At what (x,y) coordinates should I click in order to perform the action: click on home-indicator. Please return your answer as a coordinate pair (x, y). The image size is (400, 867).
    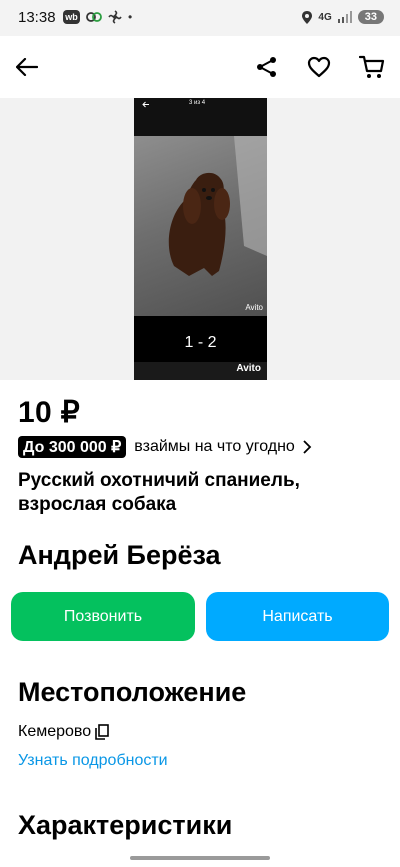
    Looking at the image, I should click on (200, 858).